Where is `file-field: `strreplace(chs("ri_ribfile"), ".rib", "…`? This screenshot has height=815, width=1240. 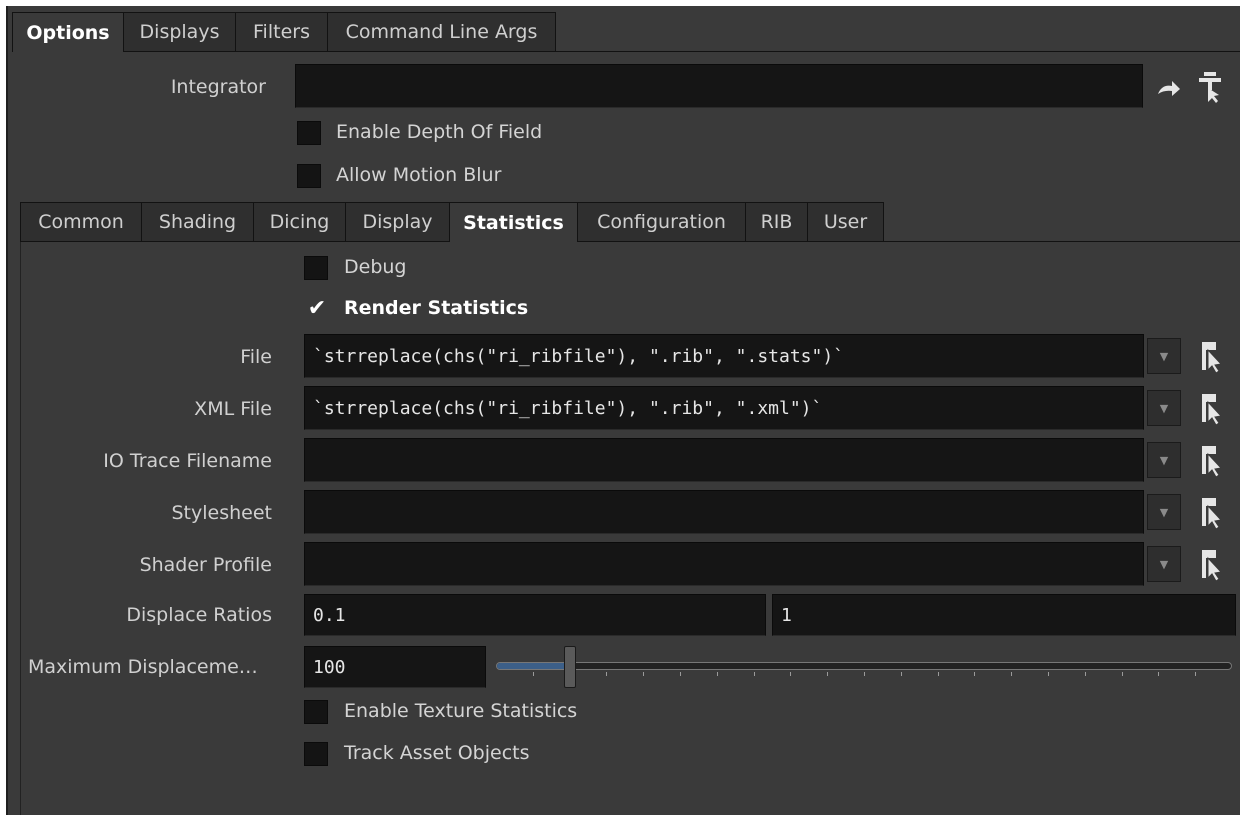 file-field: `strreplace(chs("ri_ribfile"), ".rib", "… is located at coordinates (724, 356).